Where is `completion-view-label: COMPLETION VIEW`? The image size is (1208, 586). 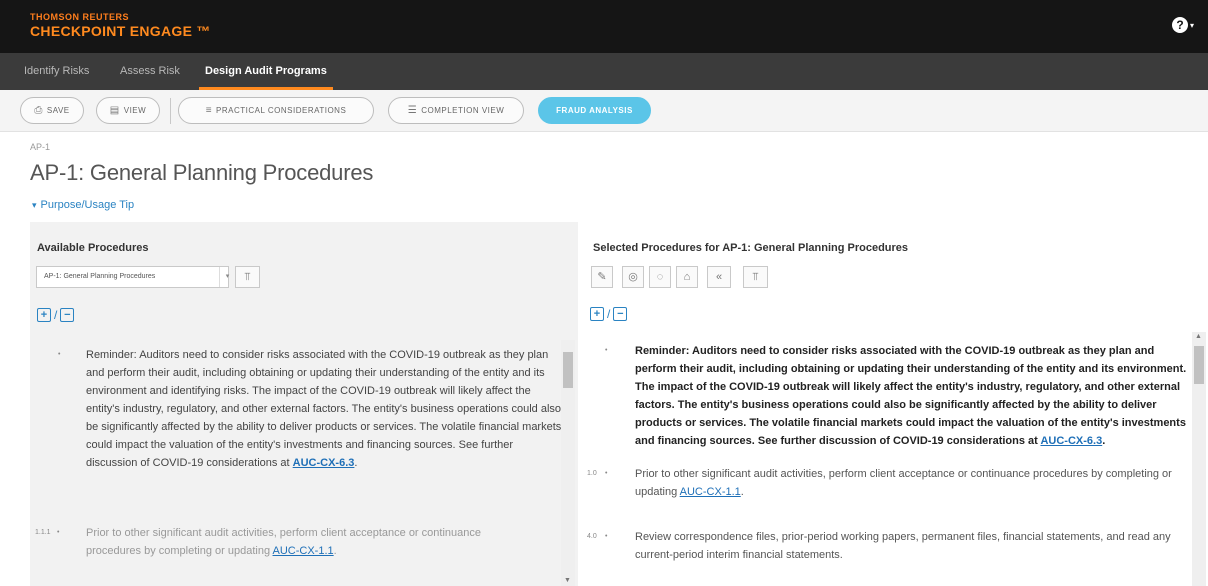 completion-view-label: COMPLETION VIEW is located at coordinates (463, 110).